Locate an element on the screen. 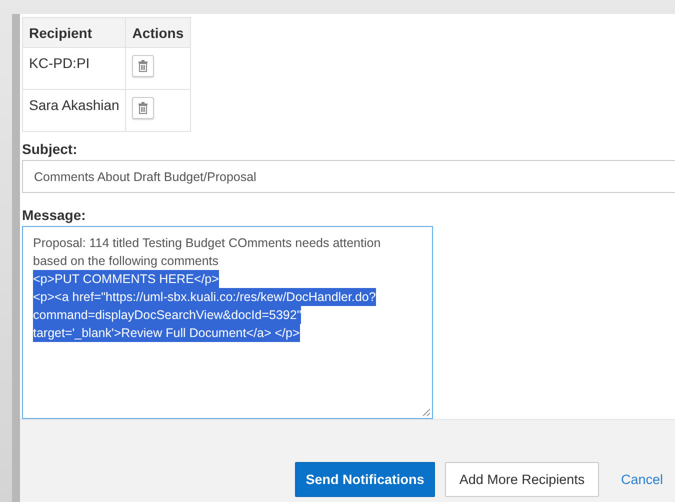 The image size is (675, 502). message-line: based on the following comments is located at coordinates (126, 261).